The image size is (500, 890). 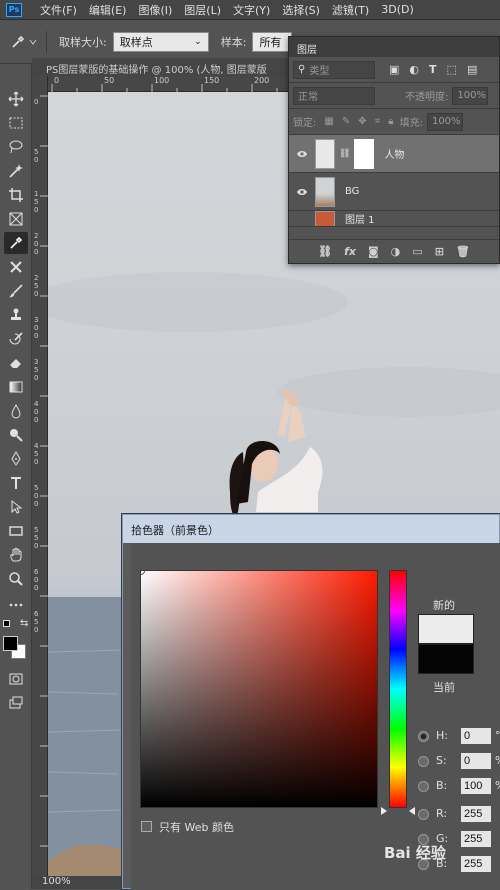 I want to click on new-layer-icon: ⊞, so click(x=439, y=251).